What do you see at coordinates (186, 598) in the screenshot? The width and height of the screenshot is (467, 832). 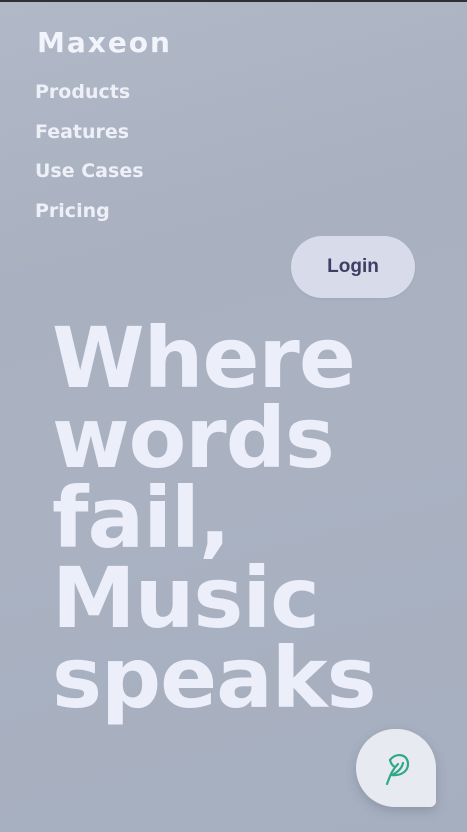 I see `hero-line: Music` at bounding box center [186, 598].